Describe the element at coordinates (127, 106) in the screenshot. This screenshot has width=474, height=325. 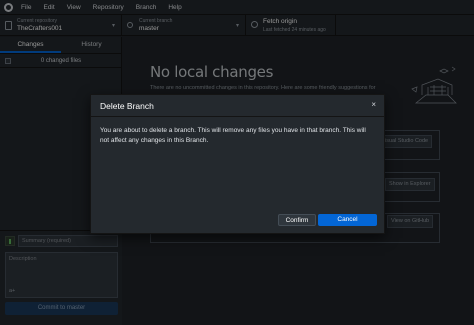
I see `dialog-title: Delete Branch` at that location.